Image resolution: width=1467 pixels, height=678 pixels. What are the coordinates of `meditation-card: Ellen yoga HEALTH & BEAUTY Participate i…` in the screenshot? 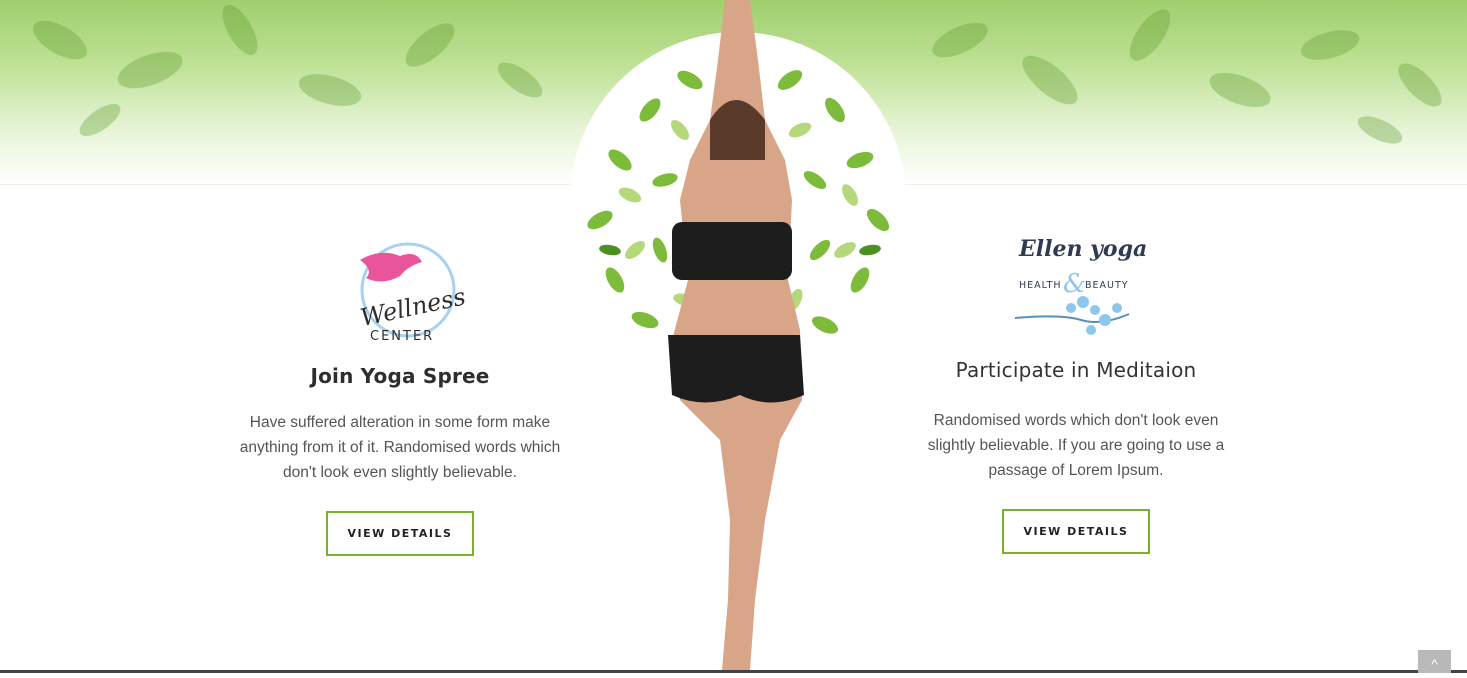 It's located at (1076, 392).